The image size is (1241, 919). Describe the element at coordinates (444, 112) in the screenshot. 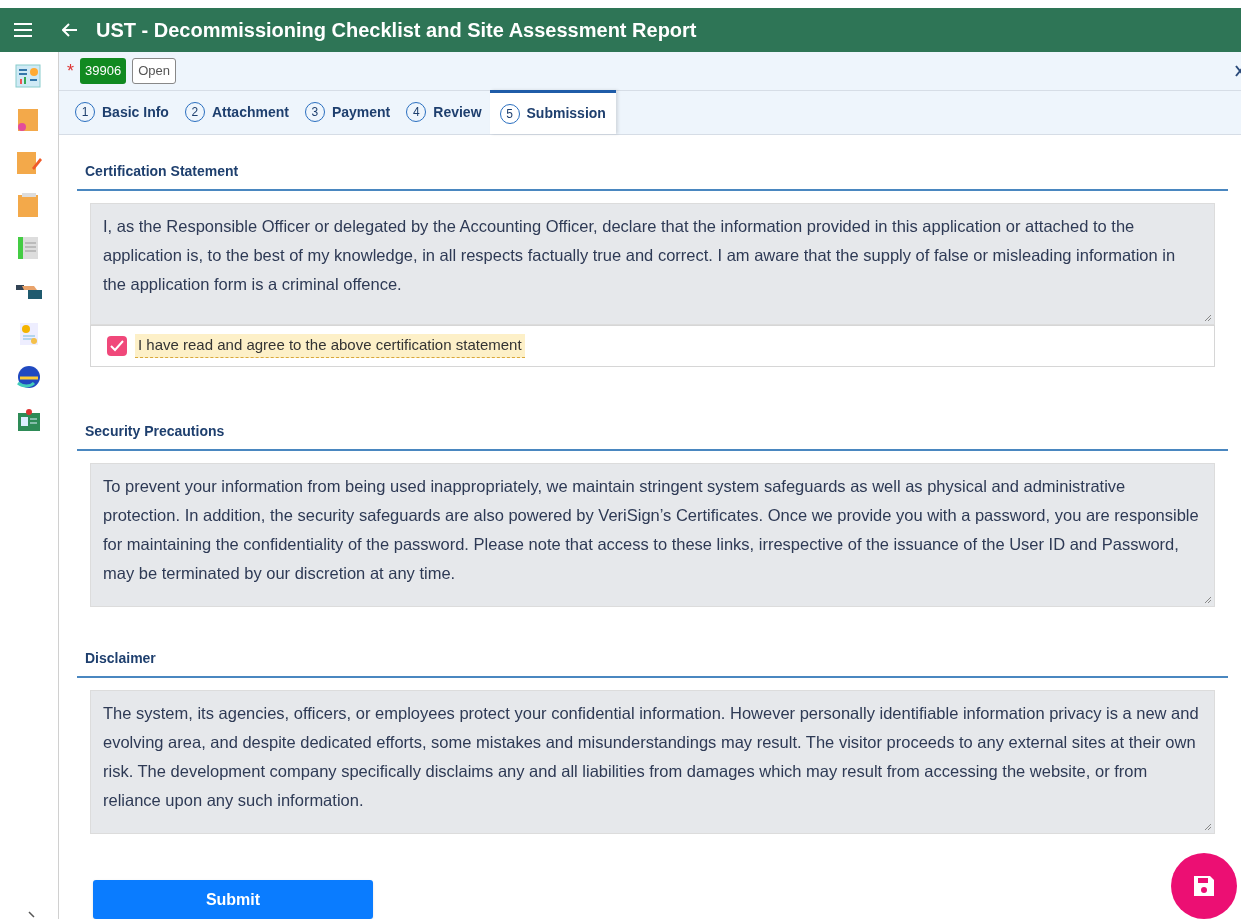

I see `step-tab: 4 Review` at that location.